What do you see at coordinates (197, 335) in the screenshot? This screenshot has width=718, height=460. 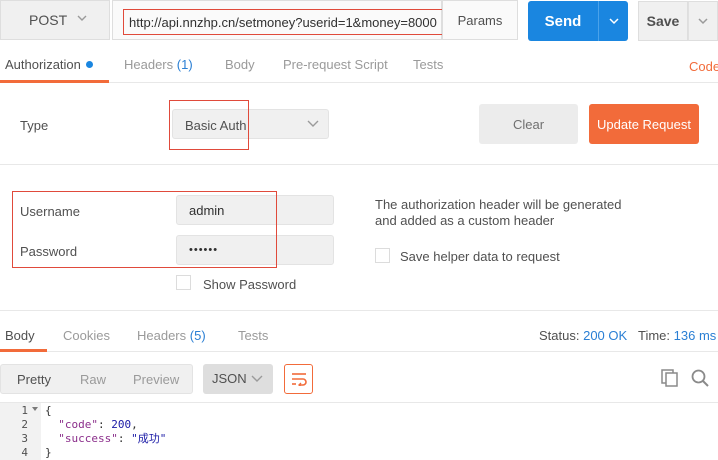 I see `response-headers-count: (5)` at bounding box center [197, 335].